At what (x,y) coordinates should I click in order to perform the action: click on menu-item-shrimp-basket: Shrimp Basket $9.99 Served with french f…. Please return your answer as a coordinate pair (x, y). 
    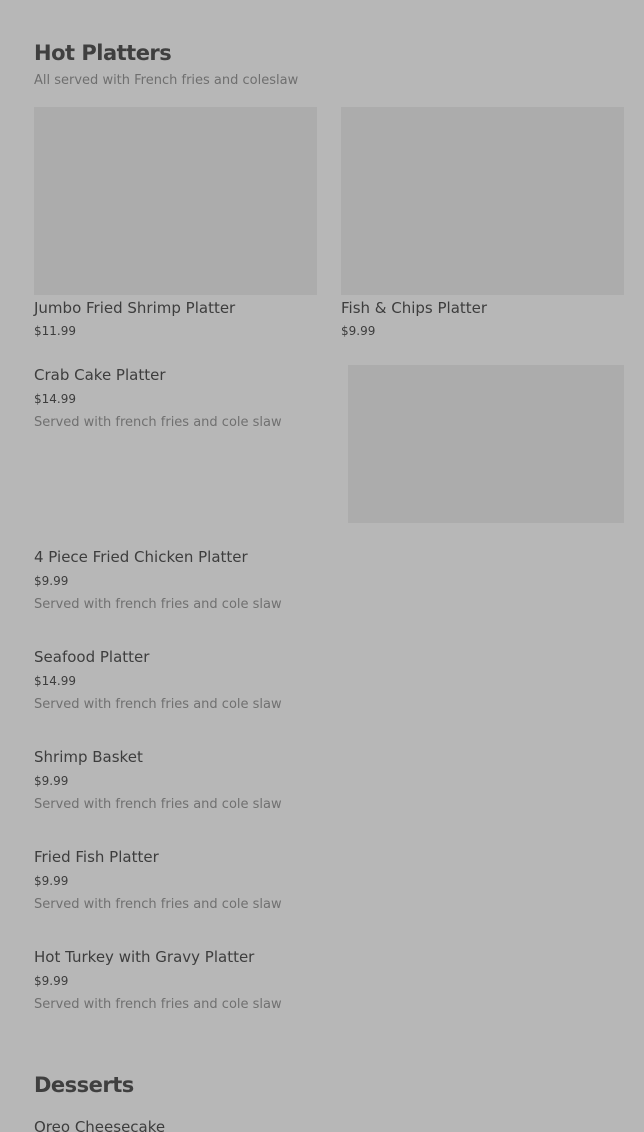
    Looking at the image, I should click on (322, 785).